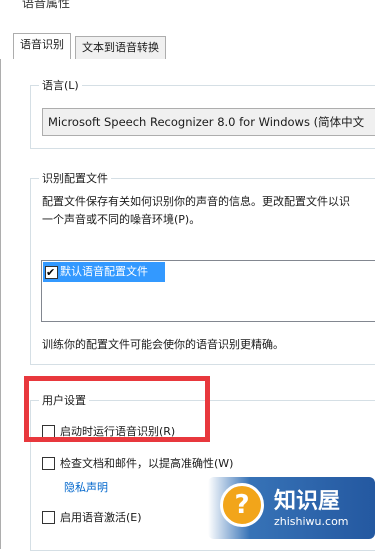 The image size is (375, 551). I want to click on voice-activation-label: 启用语音激活(E), so click(101, 517).